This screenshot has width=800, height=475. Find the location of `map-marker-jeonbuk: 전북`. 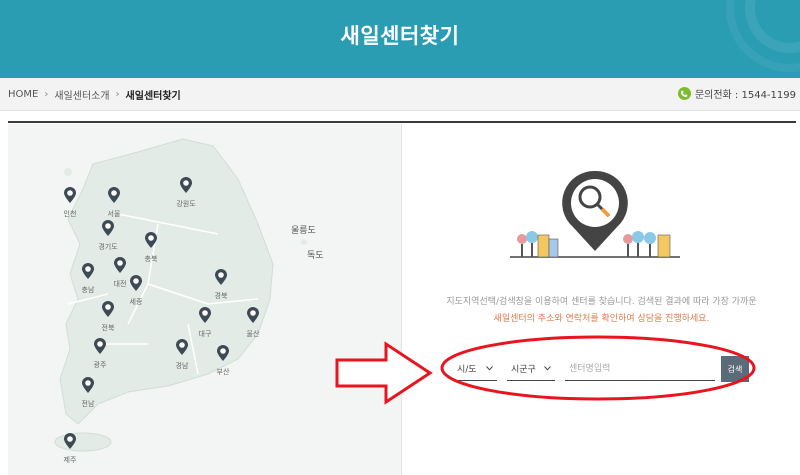

map-marker-jeonbuk: 전북 is located at coordinates (108, 316).